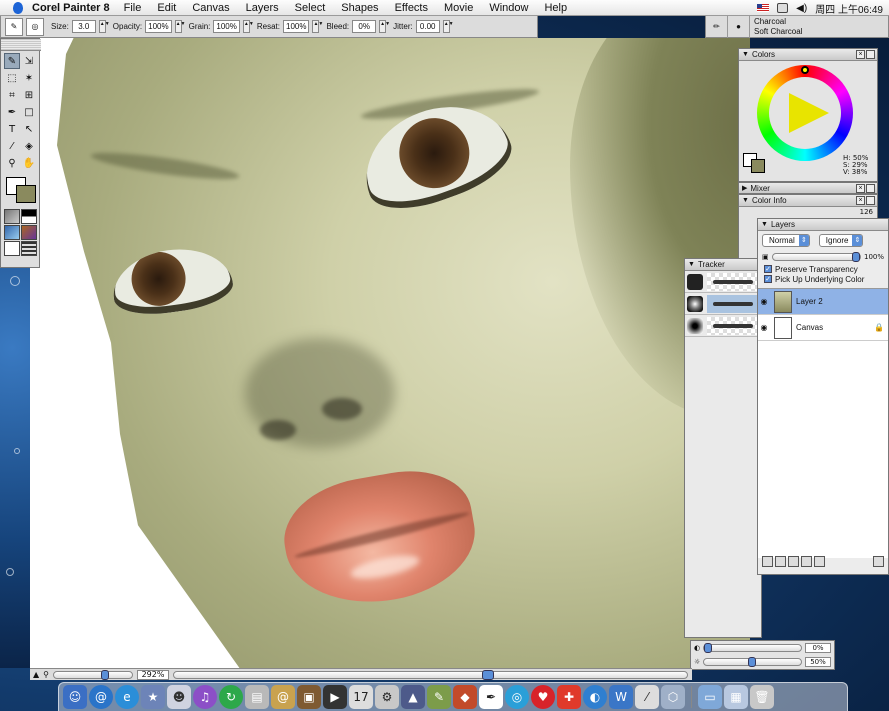  What do you see at coordinates (179, 697) in the screenshot?
I see `ichat-icon: ☻` at bounding box center [179, 697].